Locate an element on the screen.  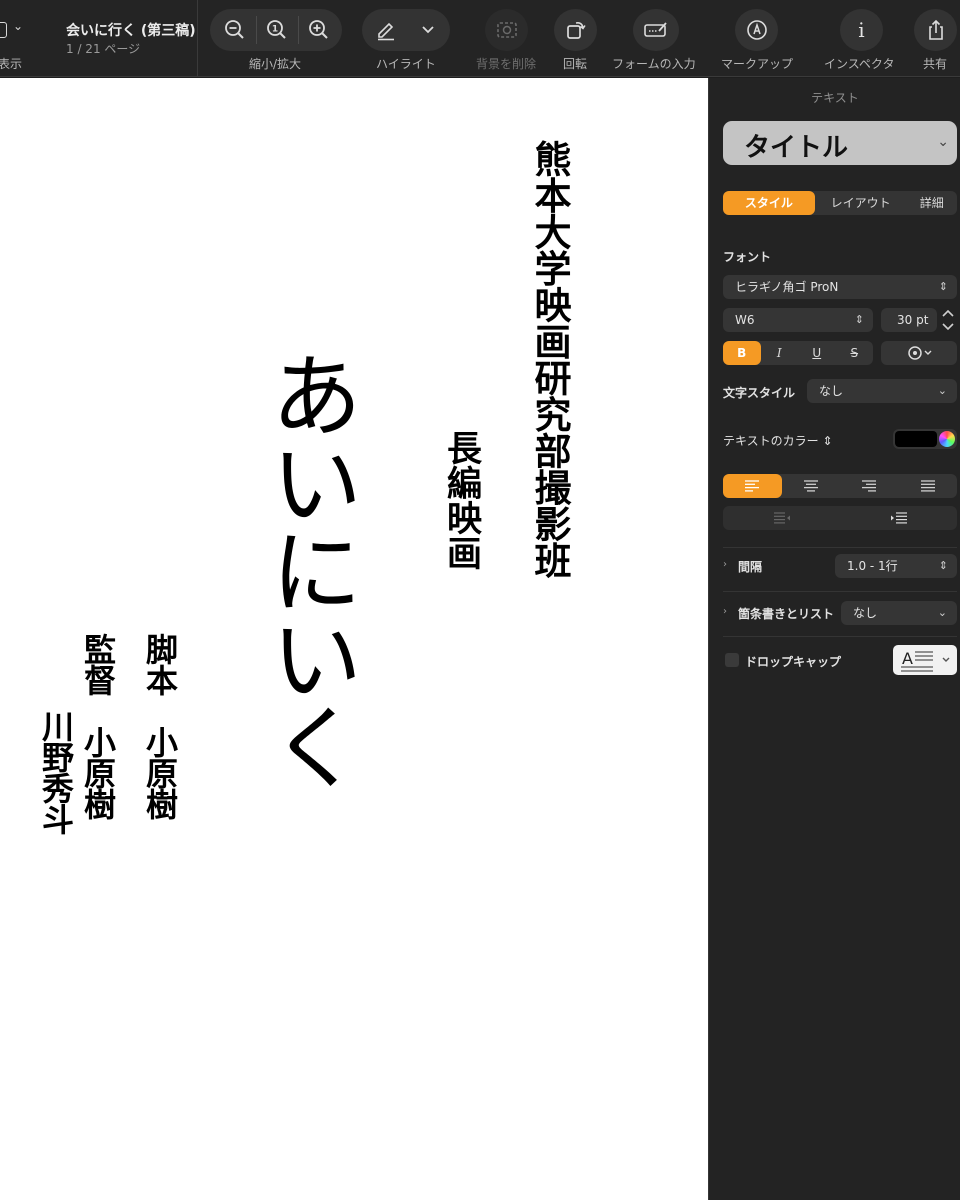
dropcap-label: ドロップキャップ is located at coordinates (793, 662).